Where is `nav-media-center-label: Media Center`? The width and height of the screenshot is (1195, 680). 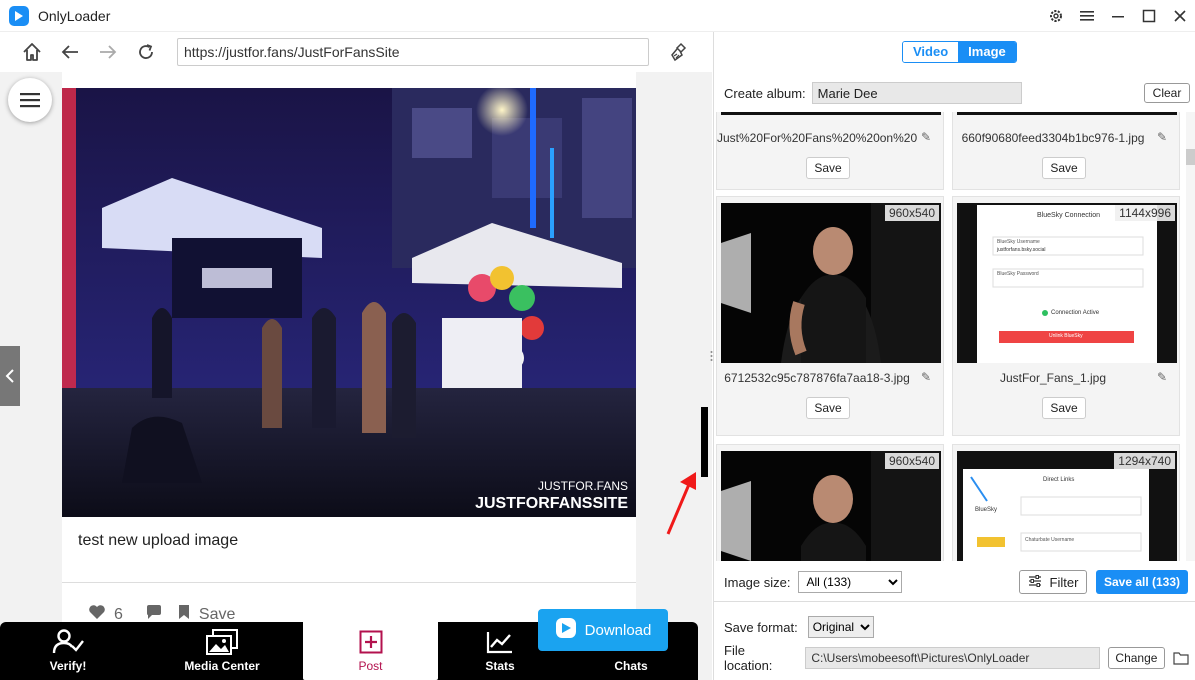
nav-media-center-label: Media Center is located at coordinates (222, 666).